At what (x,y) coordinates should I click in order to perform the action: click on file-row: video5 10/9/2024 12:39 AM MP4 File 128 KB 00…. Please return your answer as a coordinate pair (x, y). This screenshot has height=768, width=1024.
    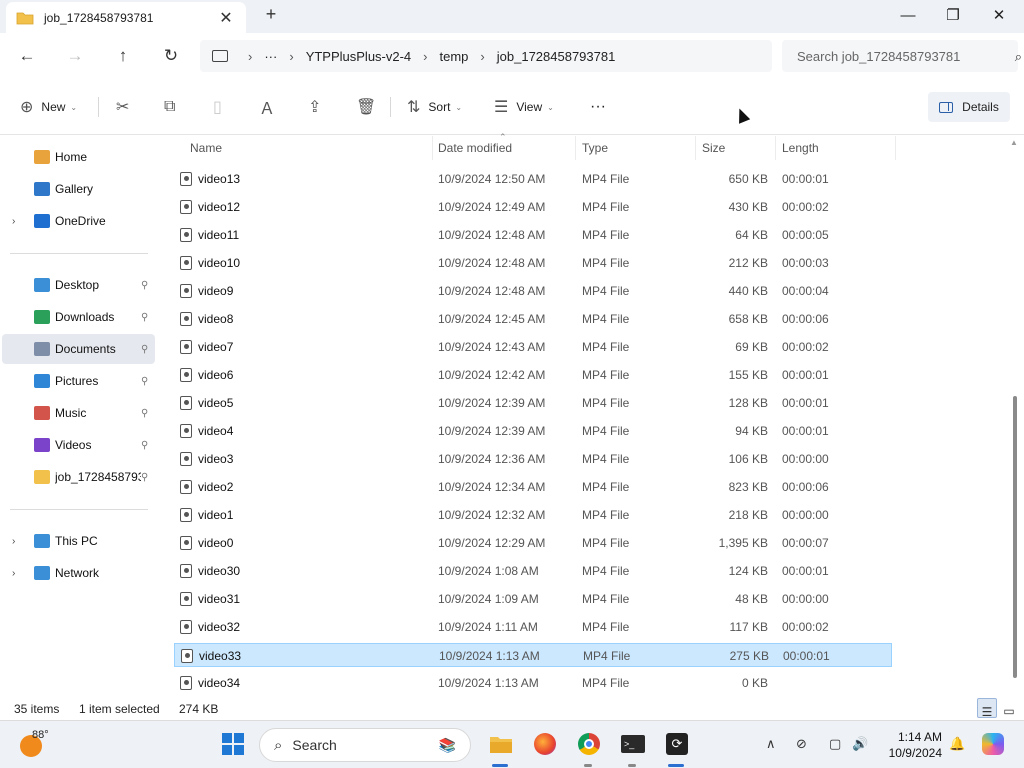
    Looking at the image, I should click on (533, 403).